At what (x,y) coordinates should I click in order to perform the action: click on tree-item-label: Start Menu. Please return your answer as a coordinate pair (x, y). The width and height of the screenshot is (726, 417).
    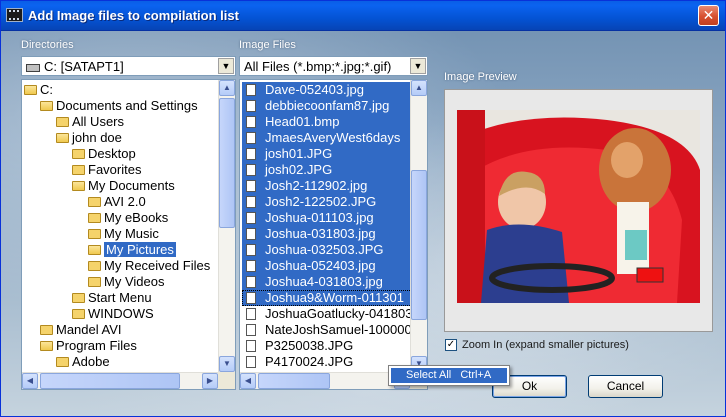
    Looking at the image, I should click on (120, 297).